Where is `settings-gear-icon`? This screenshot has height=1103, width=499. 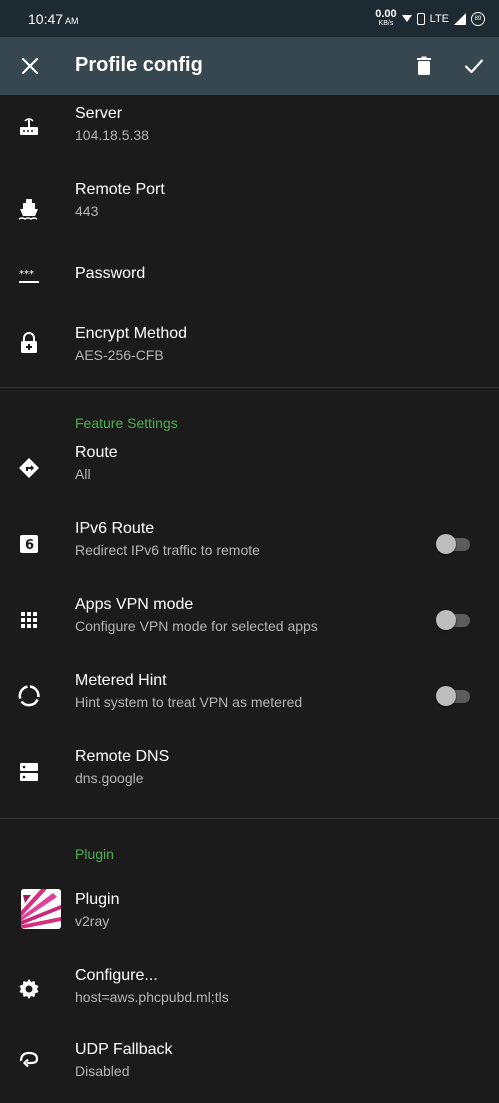 settings-gear-icon is located at coordinates (29, 989).